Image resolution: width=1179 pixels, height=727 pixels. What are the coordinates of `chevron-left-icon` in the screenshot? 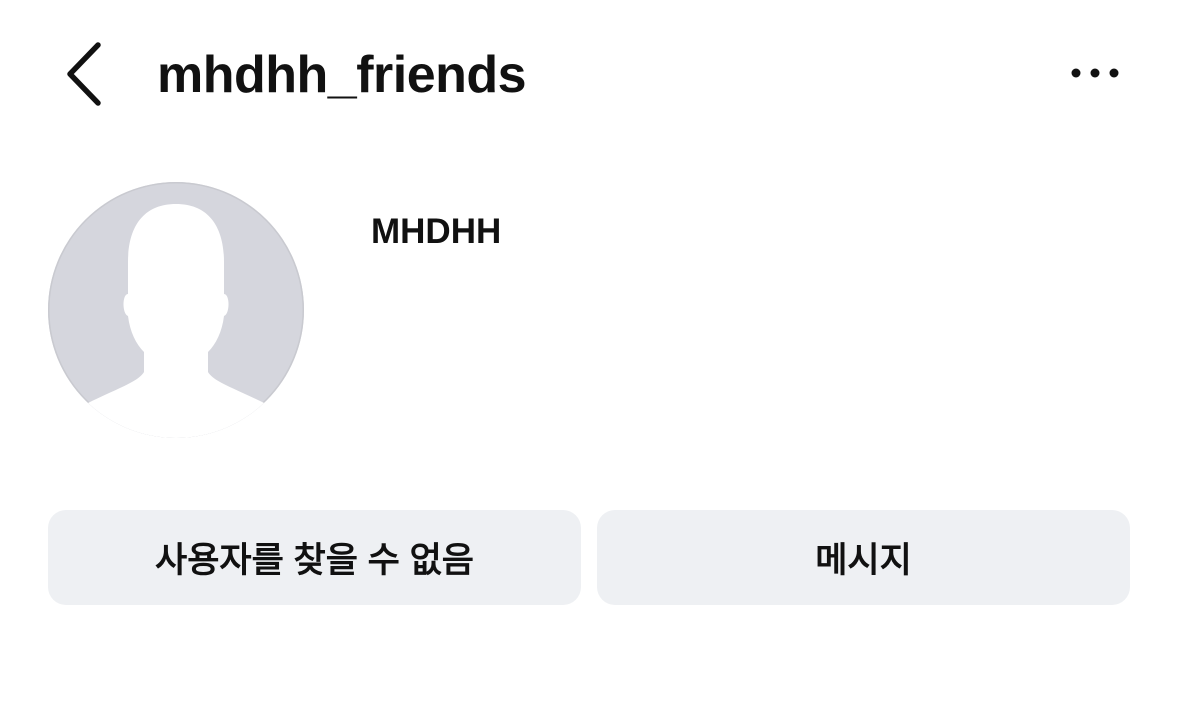 It's located at (84, 76).